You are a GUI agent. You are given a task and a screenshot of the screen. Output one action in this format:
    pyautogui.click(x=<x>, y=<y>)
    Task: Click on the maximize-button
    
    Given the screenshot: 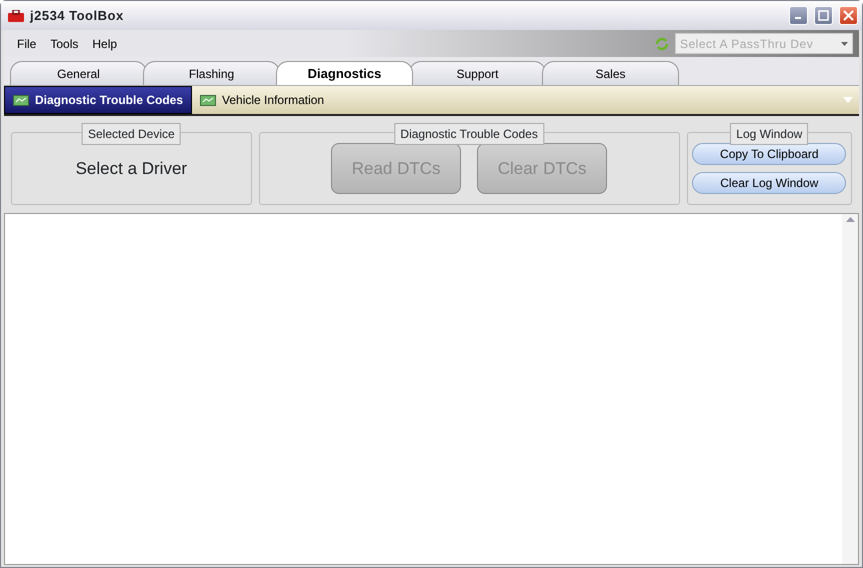 What is the action you would take?
    pyautogui.click(x=823, y=15)
    